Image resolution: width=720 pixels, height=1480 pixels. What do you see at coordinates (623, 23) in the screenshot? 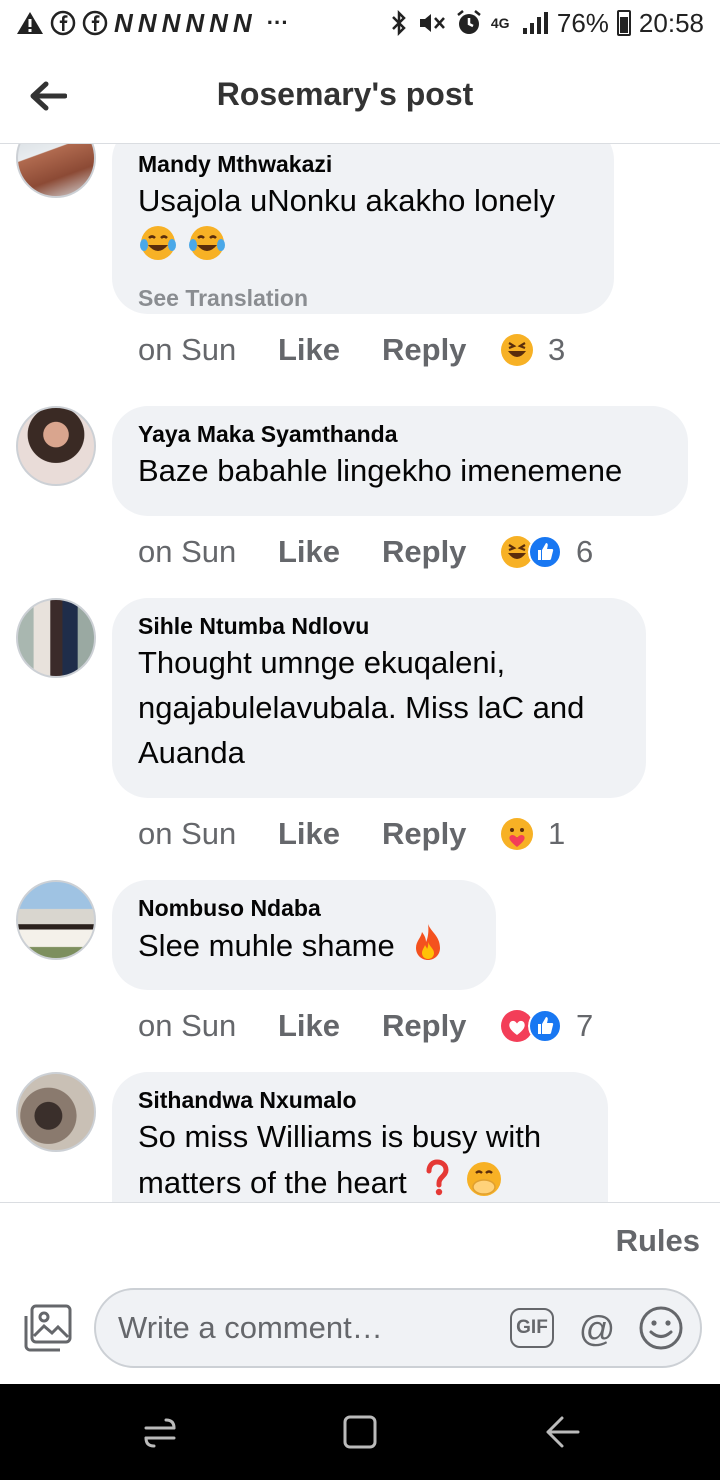
I see `battery-icon` at bounding box center [623, 23].